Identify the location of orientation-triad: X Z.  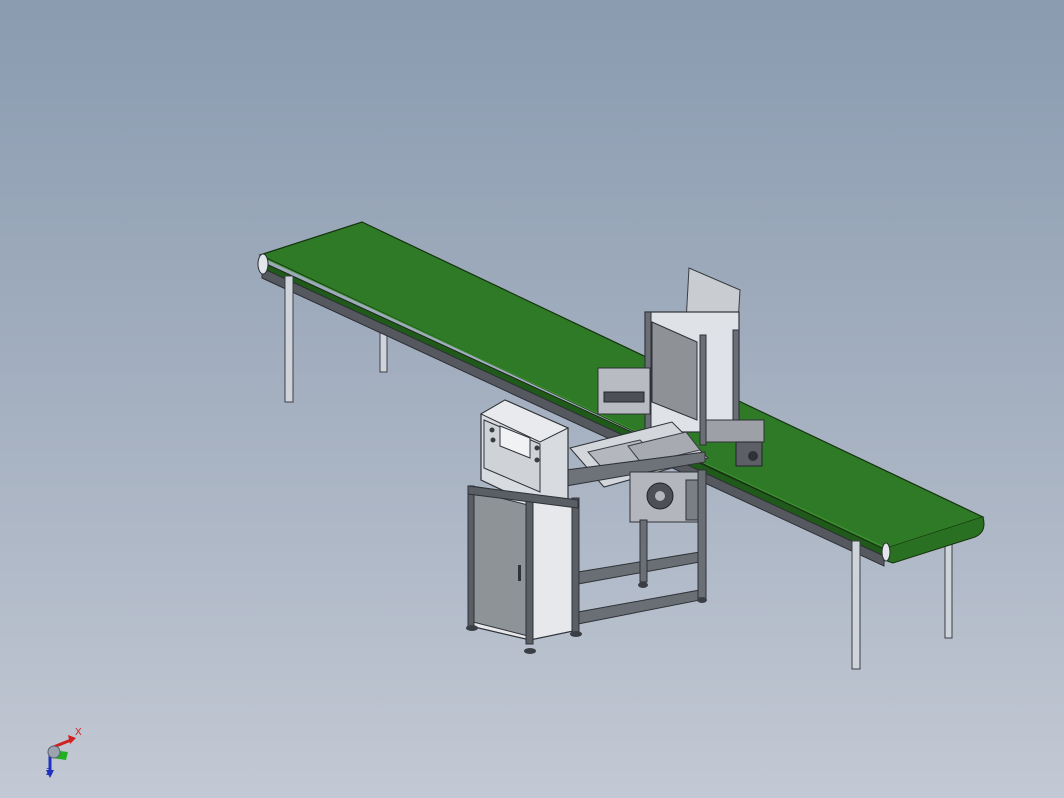
(66, 754).